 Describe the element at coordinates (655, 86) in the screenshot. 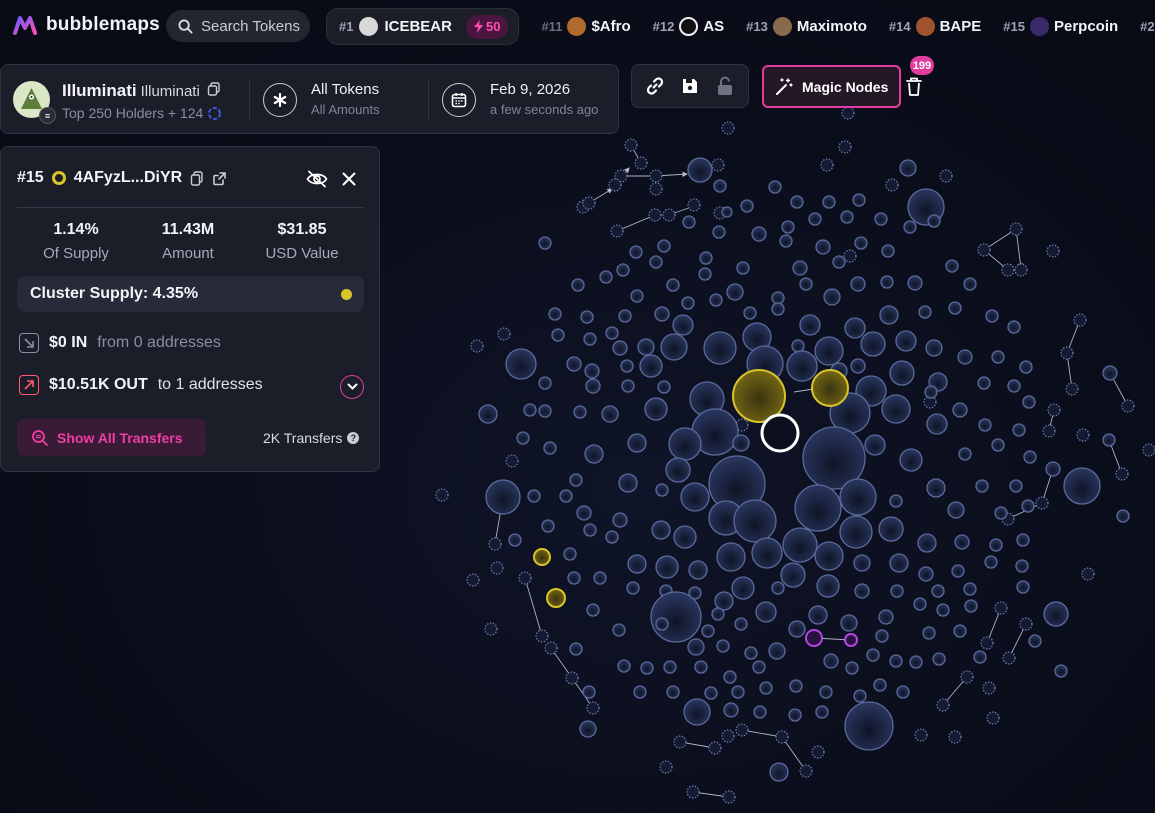

I see `share-link-button` at that location.